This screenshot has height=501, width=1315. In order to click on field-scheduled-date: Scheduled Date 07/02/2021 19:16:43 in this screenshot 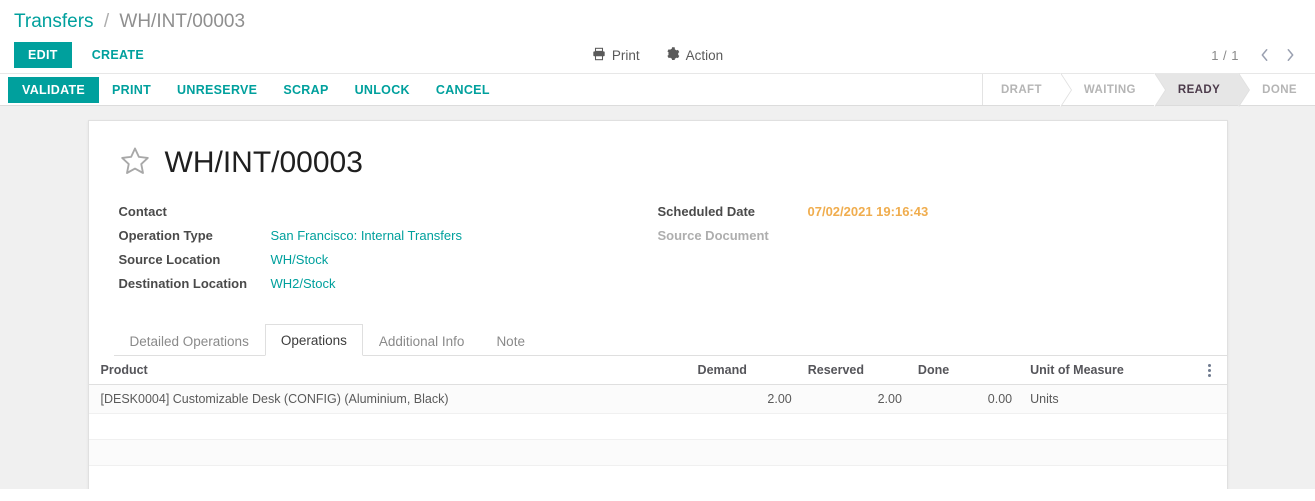, I will do `click(927, 214)`.